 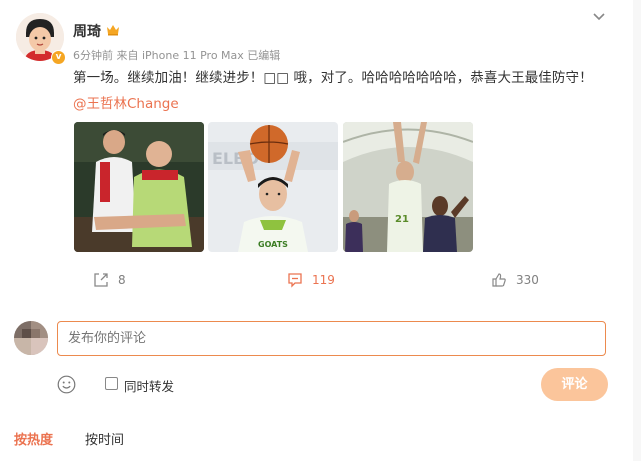 I want to click on scroll-gutter, so click(x=637, y=230).